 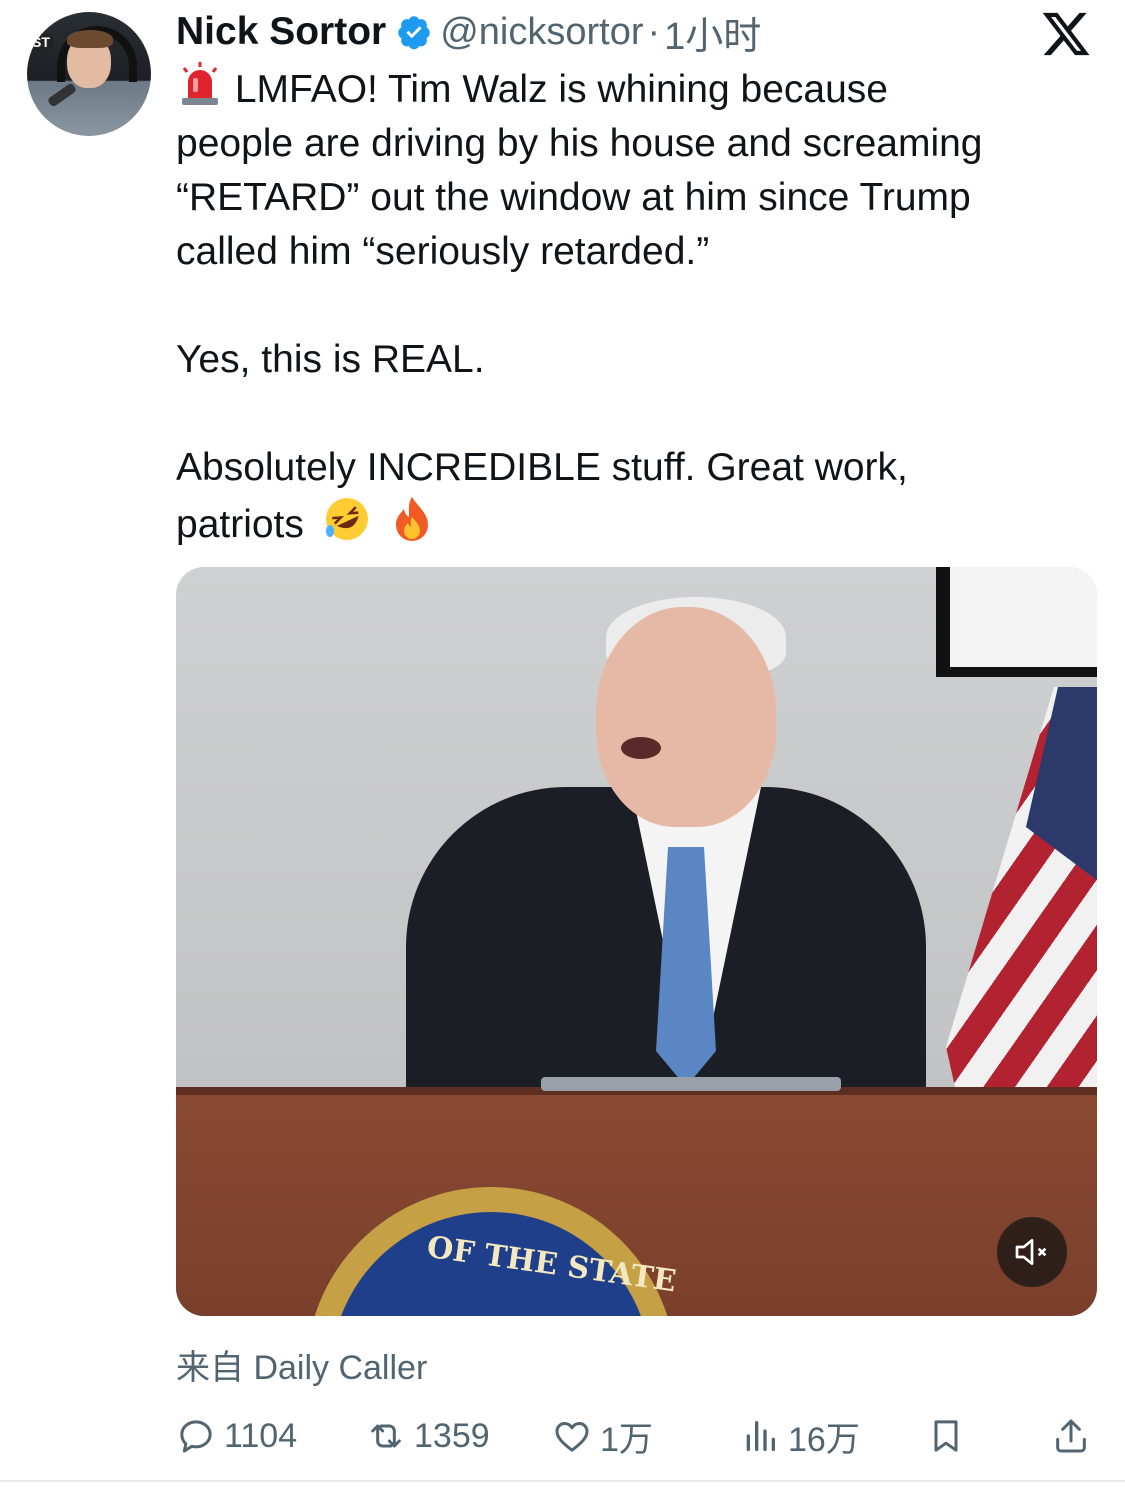 I want to click on repost-button: 1359, so click(x=428, y=1436).